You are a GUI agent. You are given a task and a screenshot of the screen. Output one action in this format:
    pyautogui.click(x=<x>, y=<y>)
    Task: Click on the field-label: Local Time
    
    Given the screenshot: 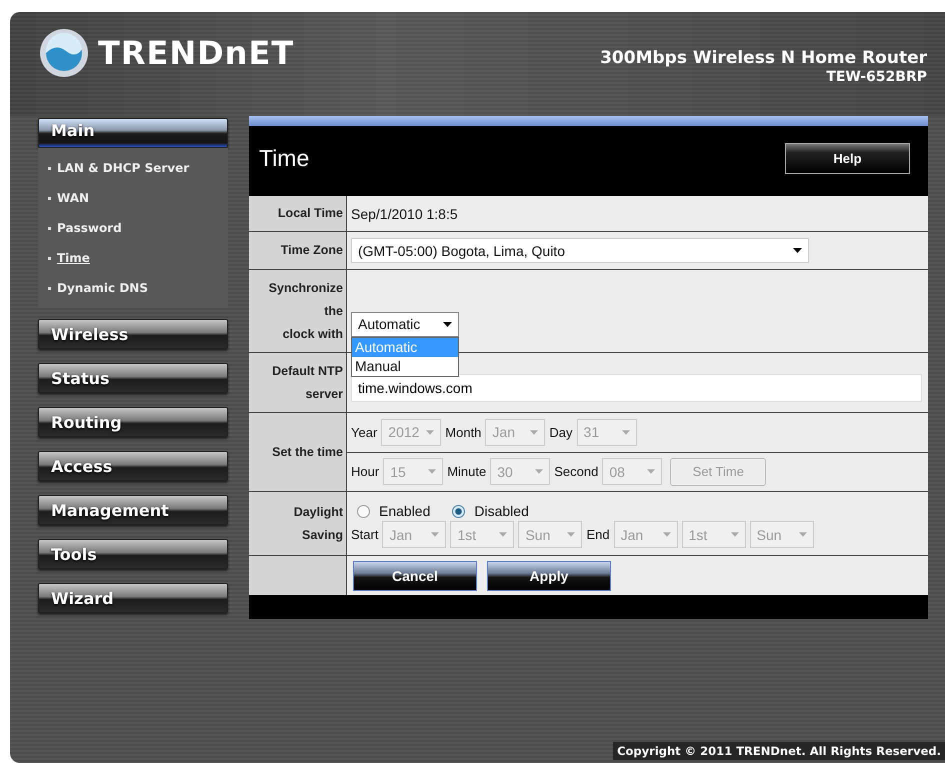 What is the action you would take?
    pyautogui.click(x=310, y=213)
    